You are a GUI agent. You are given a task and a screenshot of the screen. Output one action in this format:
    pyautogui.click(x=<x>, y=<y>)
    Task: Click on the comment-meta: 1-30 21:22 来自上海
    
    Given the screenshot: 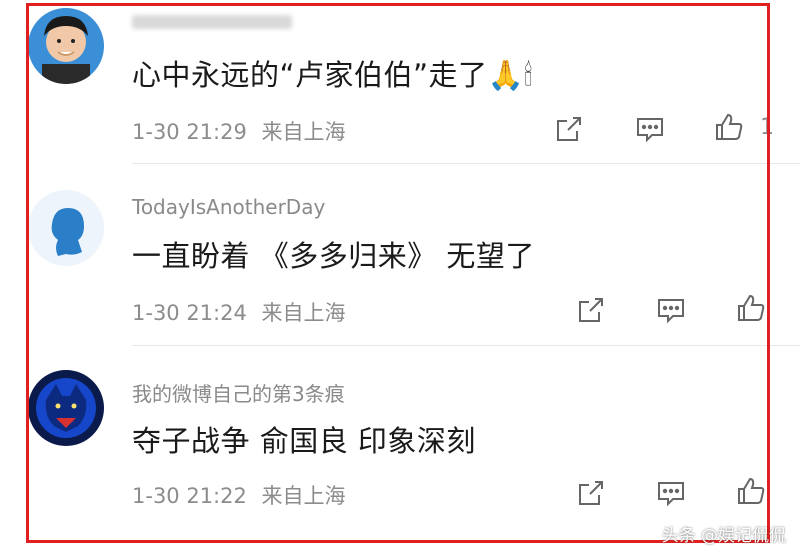 What is the action you would take?
    pyautogui.click(x=239, y=495)
    